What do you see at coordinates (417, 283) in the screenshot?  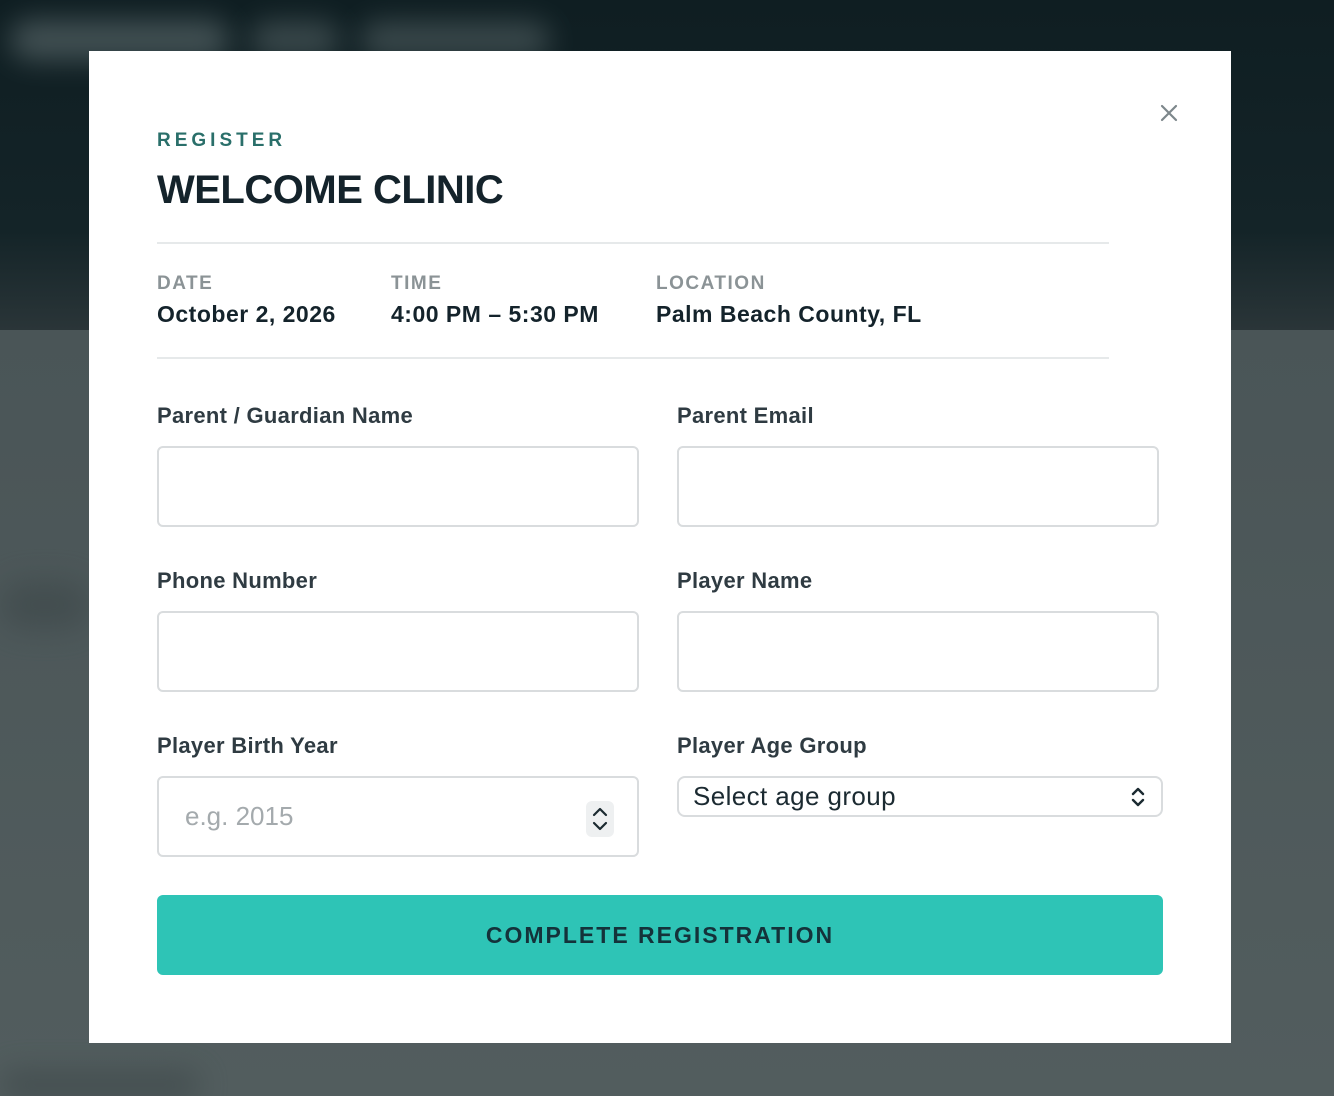 I see `event-time-label: TIME` at bounding box center [417, 283].